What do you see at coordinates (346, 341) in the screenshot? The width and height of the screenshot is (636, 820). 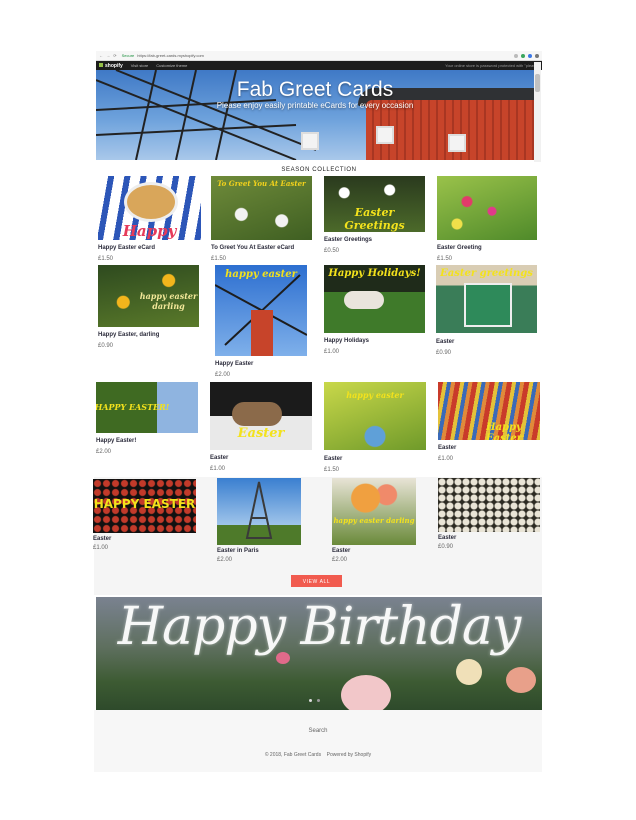 I see `product-title: Happy Holidays` at bounding box center [346, 341].